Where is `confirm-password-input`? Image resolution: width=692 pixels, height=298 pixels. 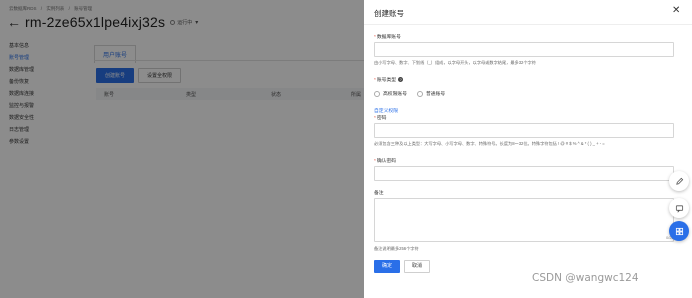 confirm-password-input is located at coordinates (524, 173).